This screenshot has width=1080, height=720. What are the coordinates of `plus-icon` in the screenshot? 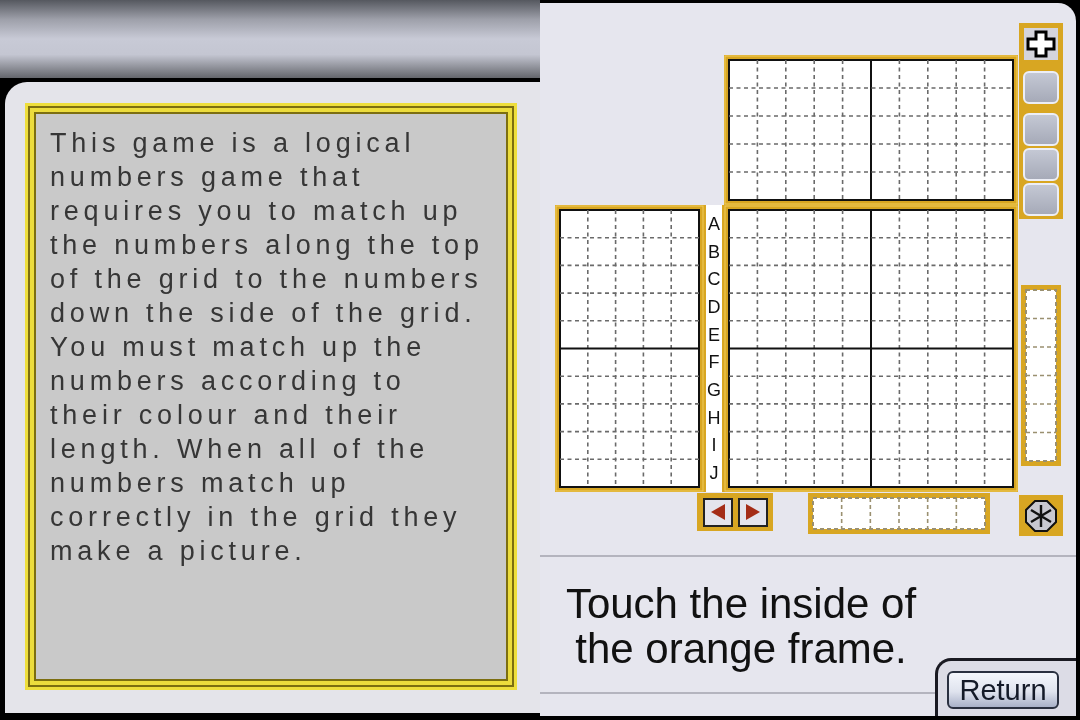 It's located at (1041, 44).